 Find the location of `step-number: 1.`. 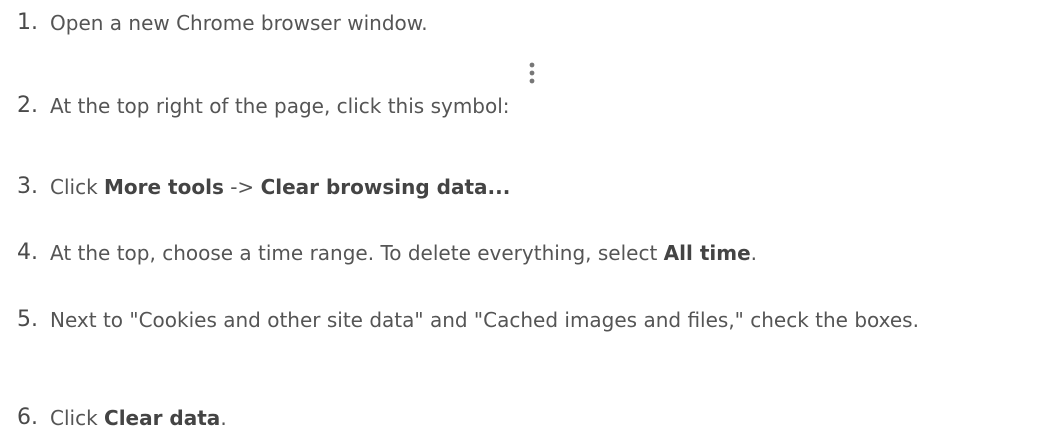

step-number: 1. is located at coordinates (27, 22).